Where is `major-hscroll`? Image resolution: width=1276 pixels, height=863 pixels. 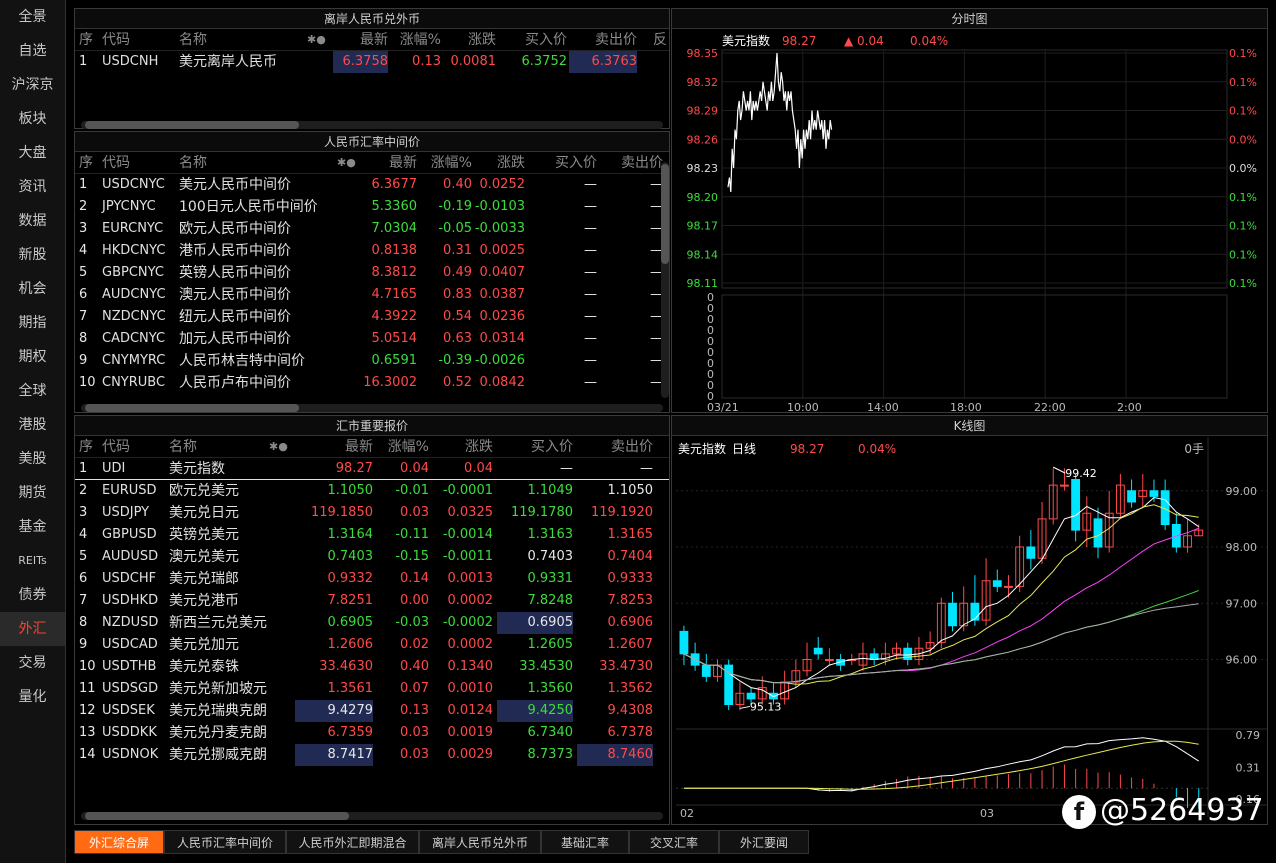
major-hscroll is located at coordinates (372, 816).